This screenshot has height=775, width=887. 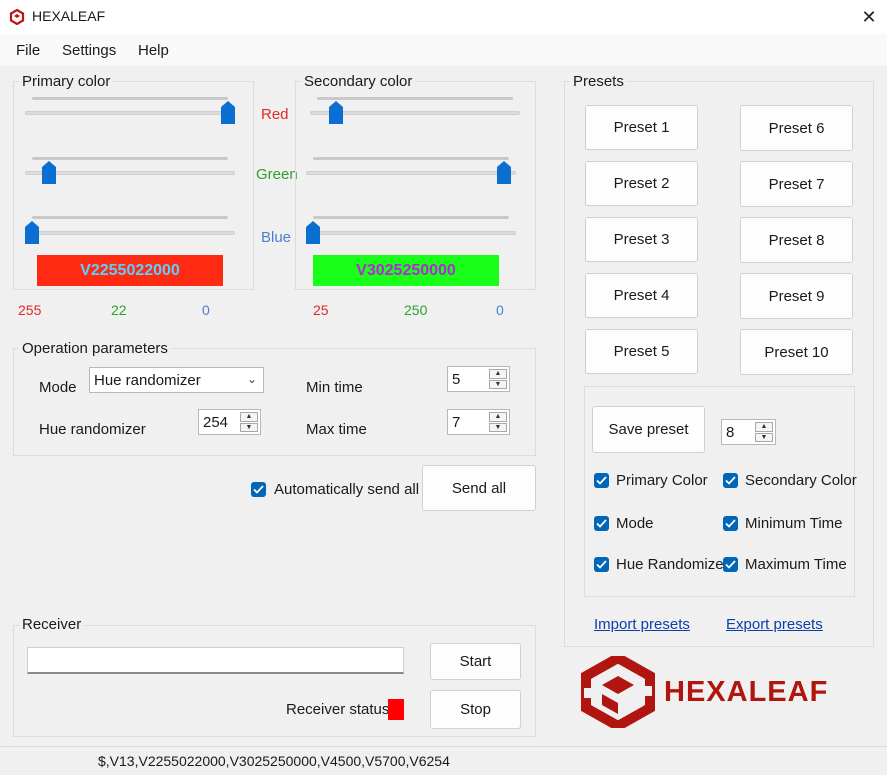 What do you see at coordinates (130, 113) in the screenshot?
I see `primary-red-slider` at bounding box center [130, 113].